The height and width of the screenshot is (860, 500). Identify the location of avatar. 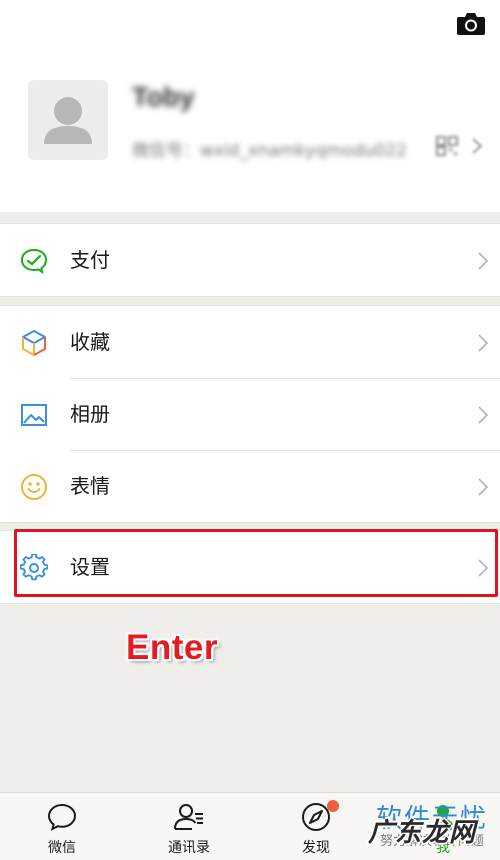
(68, 120).